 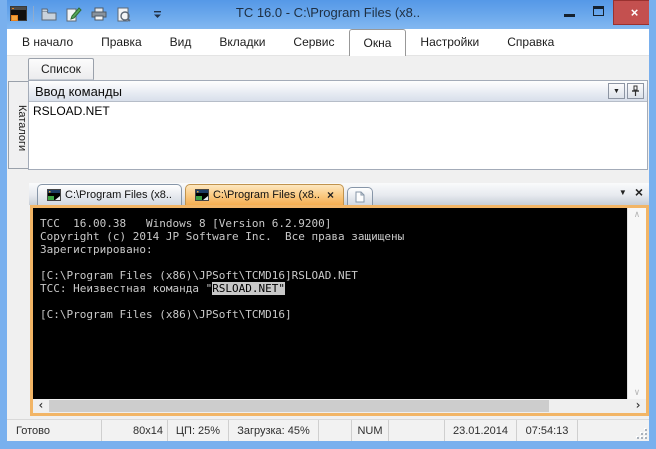 I want to click on menu-item-service: Сервис, so click(x=313, y=42).